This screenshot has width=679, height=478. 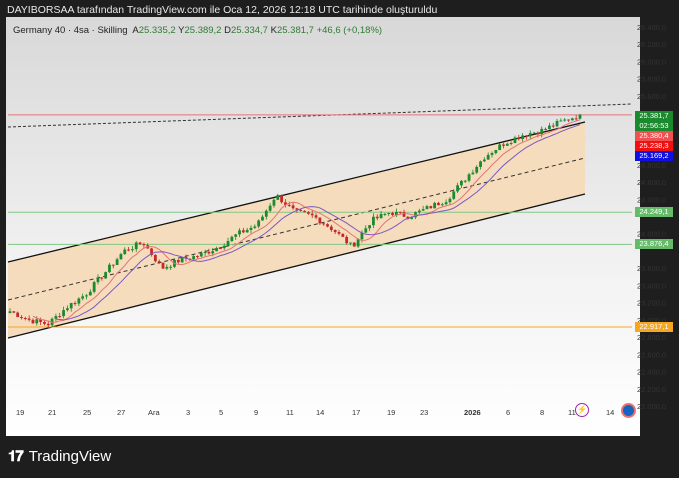 What do you see at coordinates (651, 44) in the screenshot?
I see `price-tick: 26.200,0` at bounding box center [651, 44].